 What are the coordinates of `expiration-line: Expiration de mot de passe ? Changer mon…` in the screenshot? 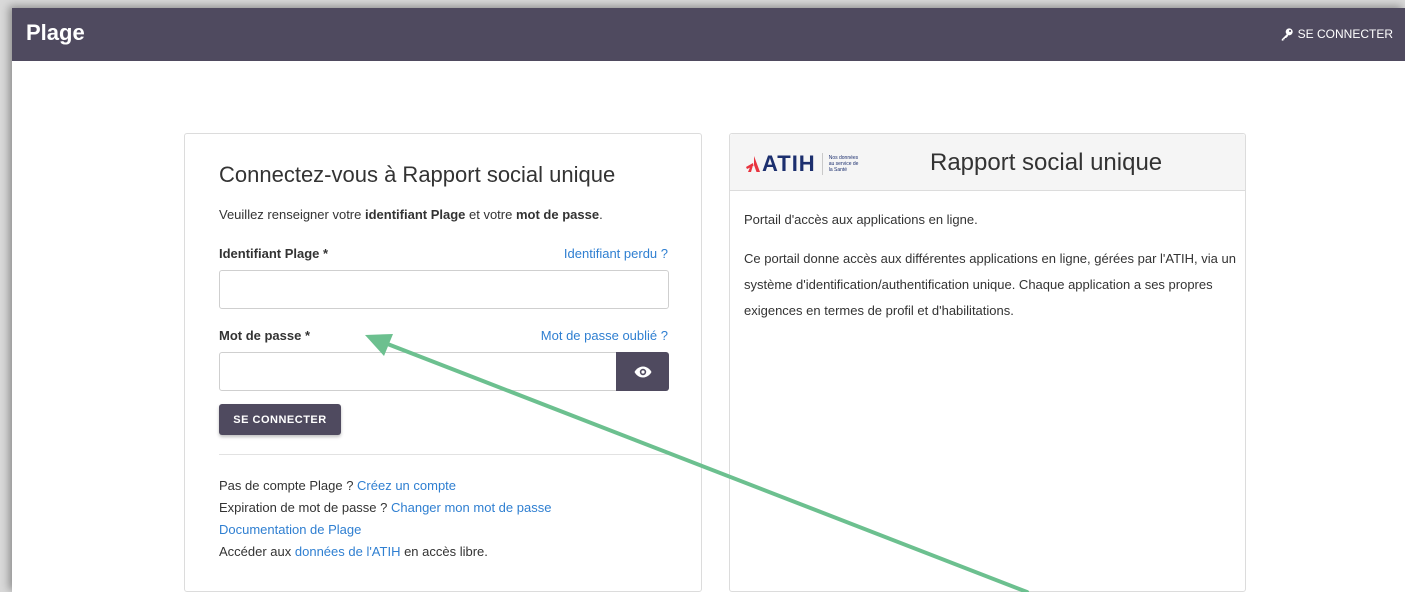 It's located at (385, 507).